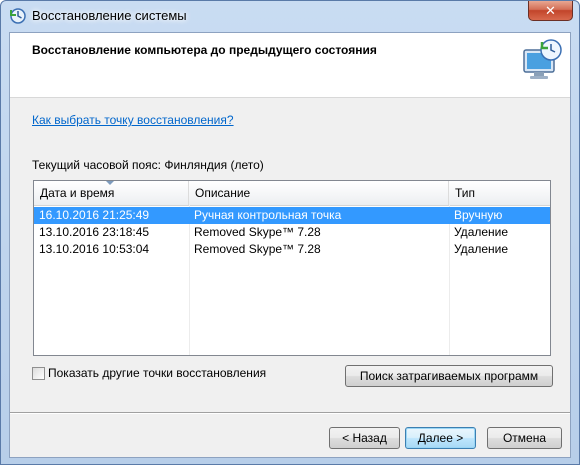 The height and width of the screenshot is (465, 580). What do you see at coordinates (524, 438) in the screenshot?
I see `cancel-button: Отмена` at bounding box center [524, 438].